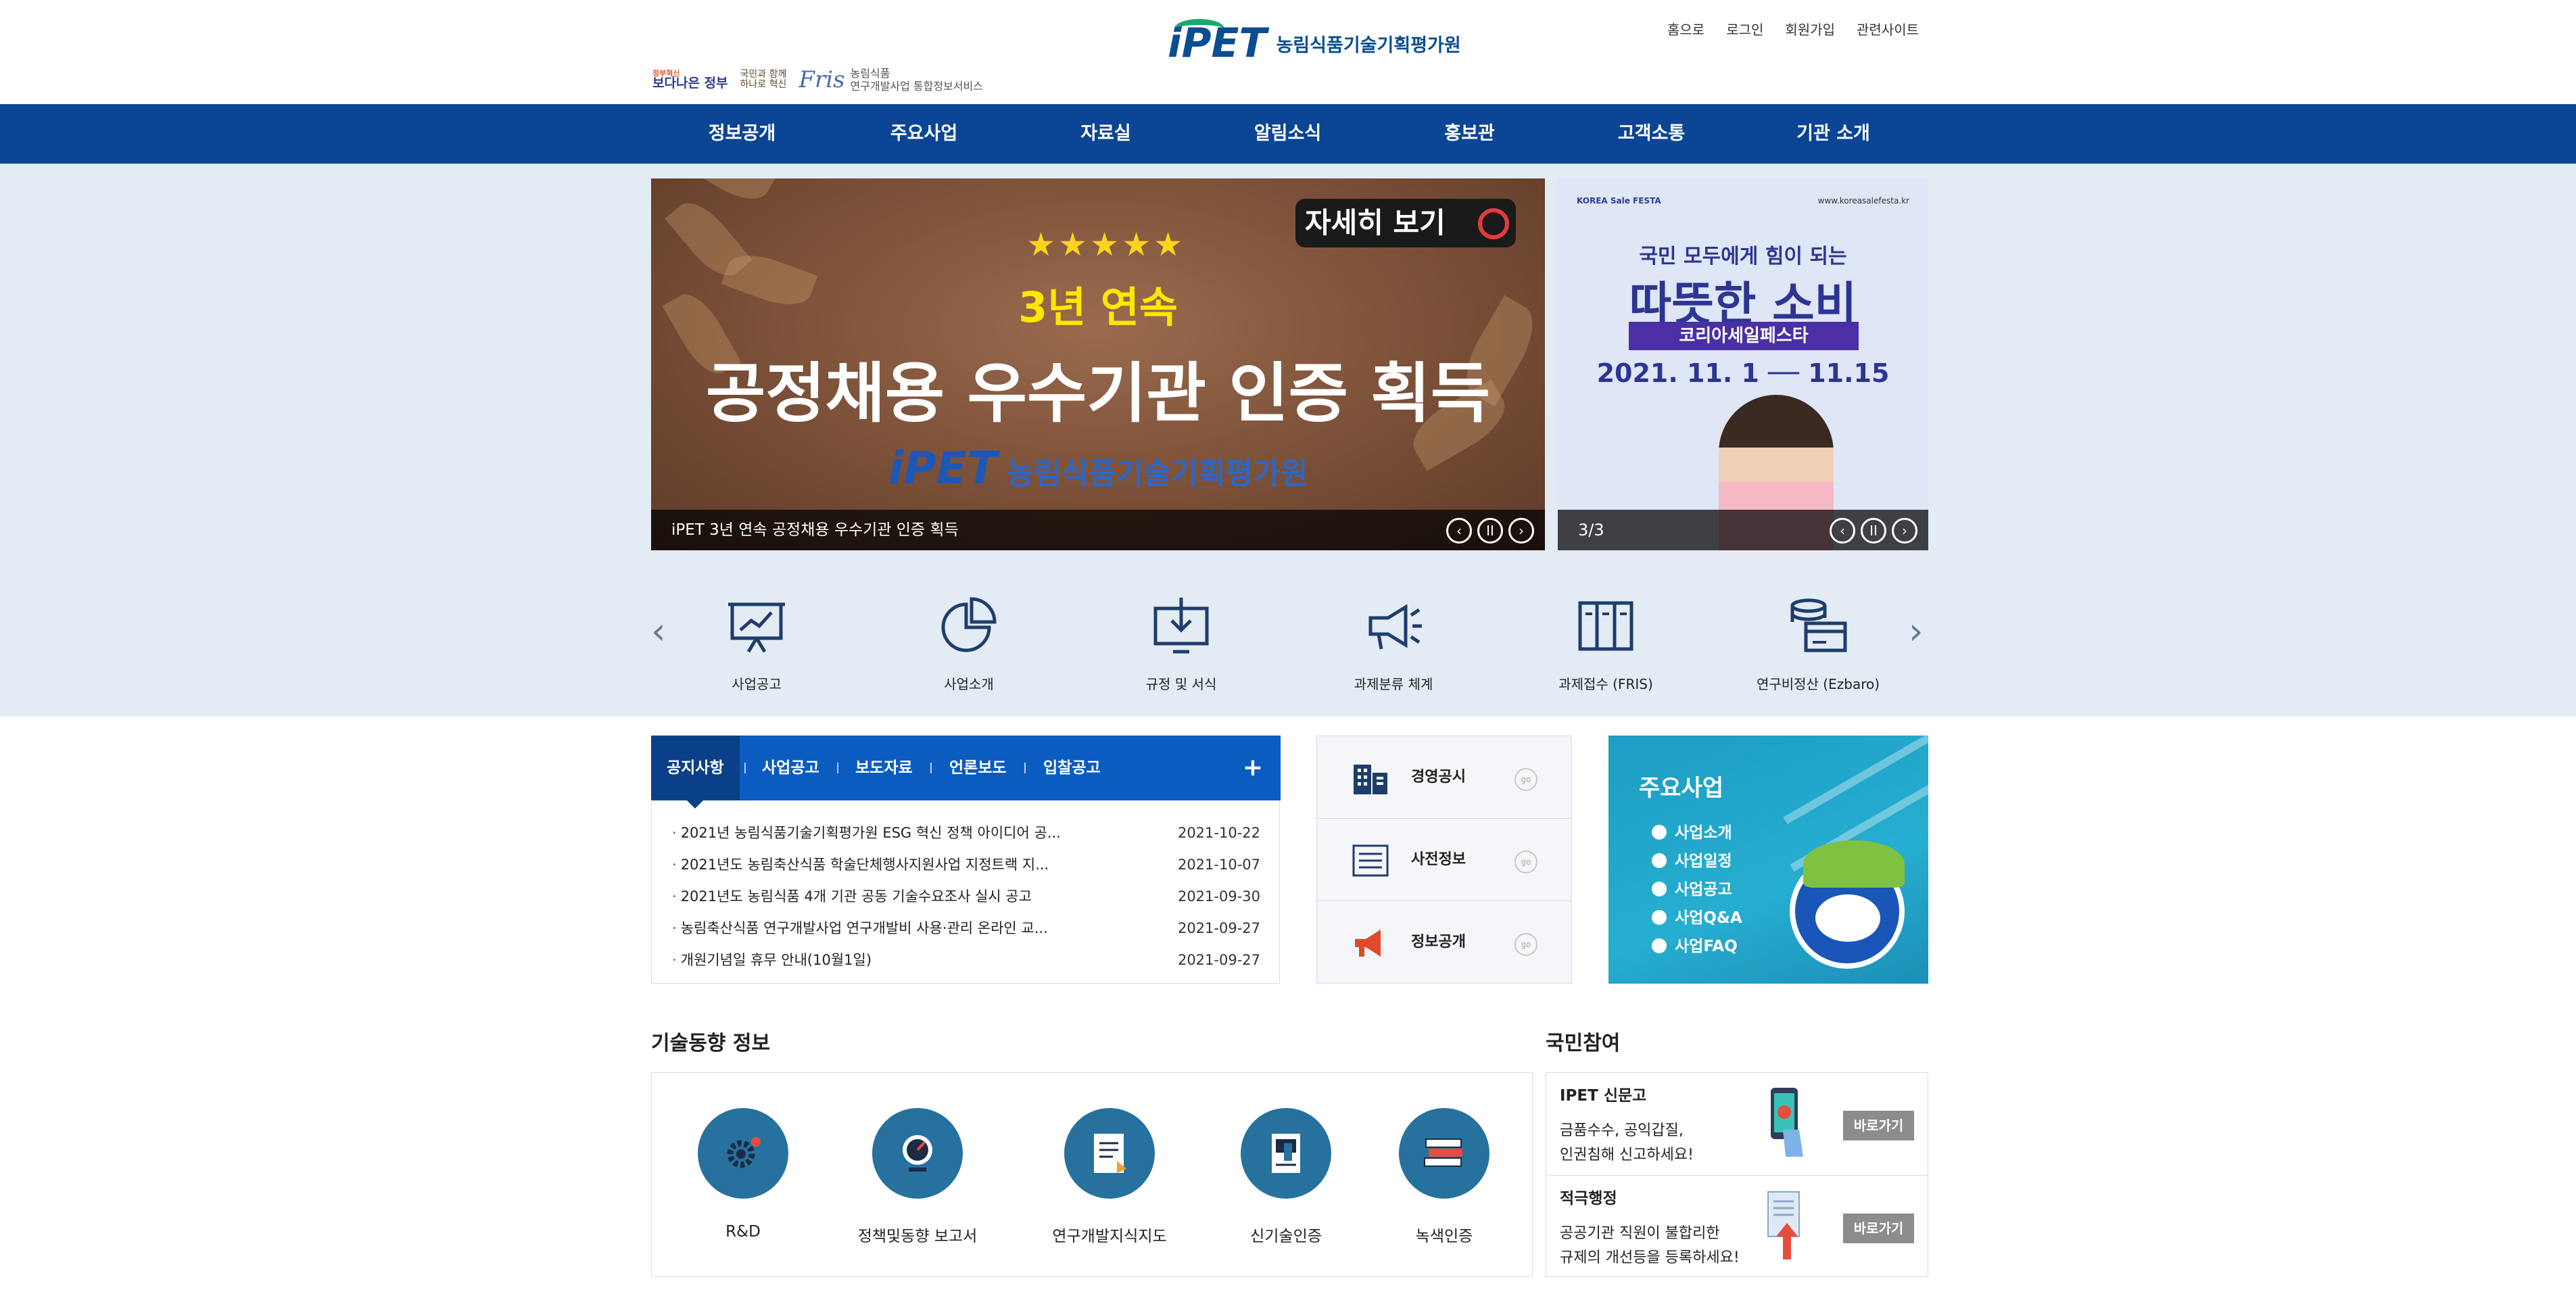 The width and height of the screenshot is (2576, 1298). Describe the element at coordinates (1768, 860) in the screenshot. I see `key-business-panel: 주요사업 사업소개 사업일정 사업공고 사업Q&A 사업FAQ` at that location.